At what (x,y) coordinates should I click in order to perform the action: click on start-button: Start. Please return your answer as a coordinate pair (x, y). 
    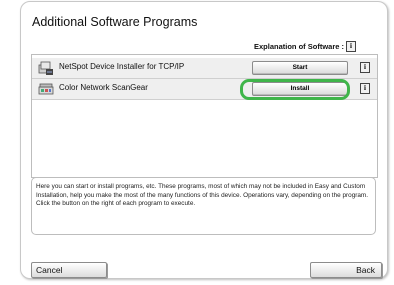
    Looking at the image, I should click on (300, 68).